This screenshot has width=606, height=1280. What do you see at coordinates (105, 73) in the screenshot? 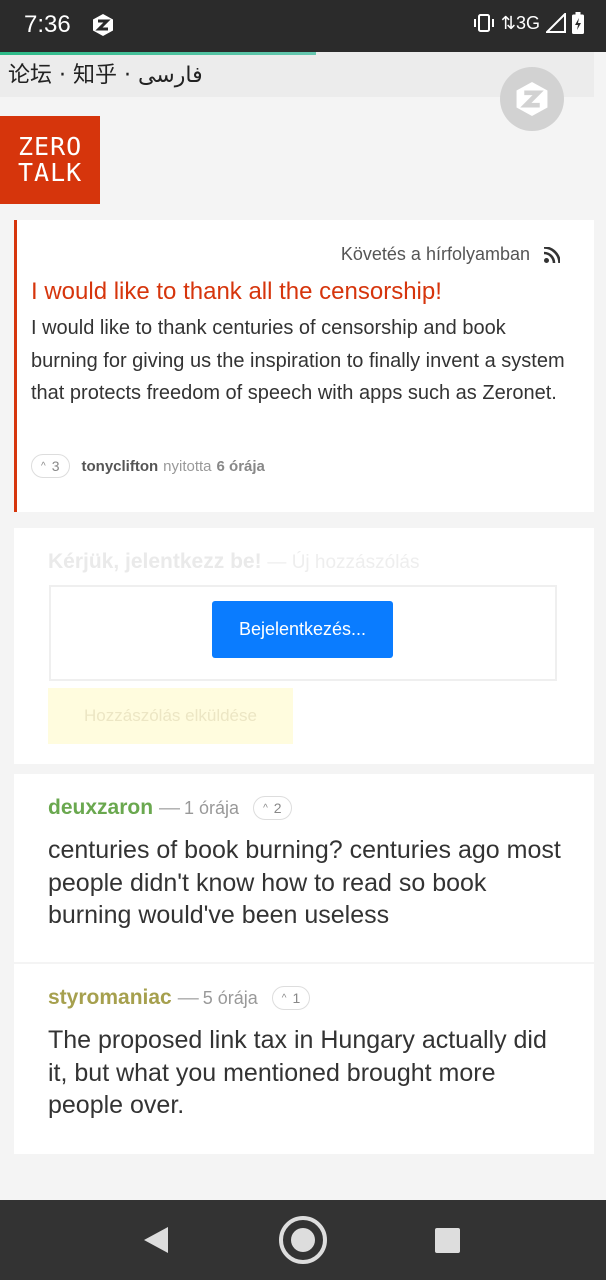
I see `language-links: 论坛 · 知乎 · فارسی` at bounding box center [105, 73].